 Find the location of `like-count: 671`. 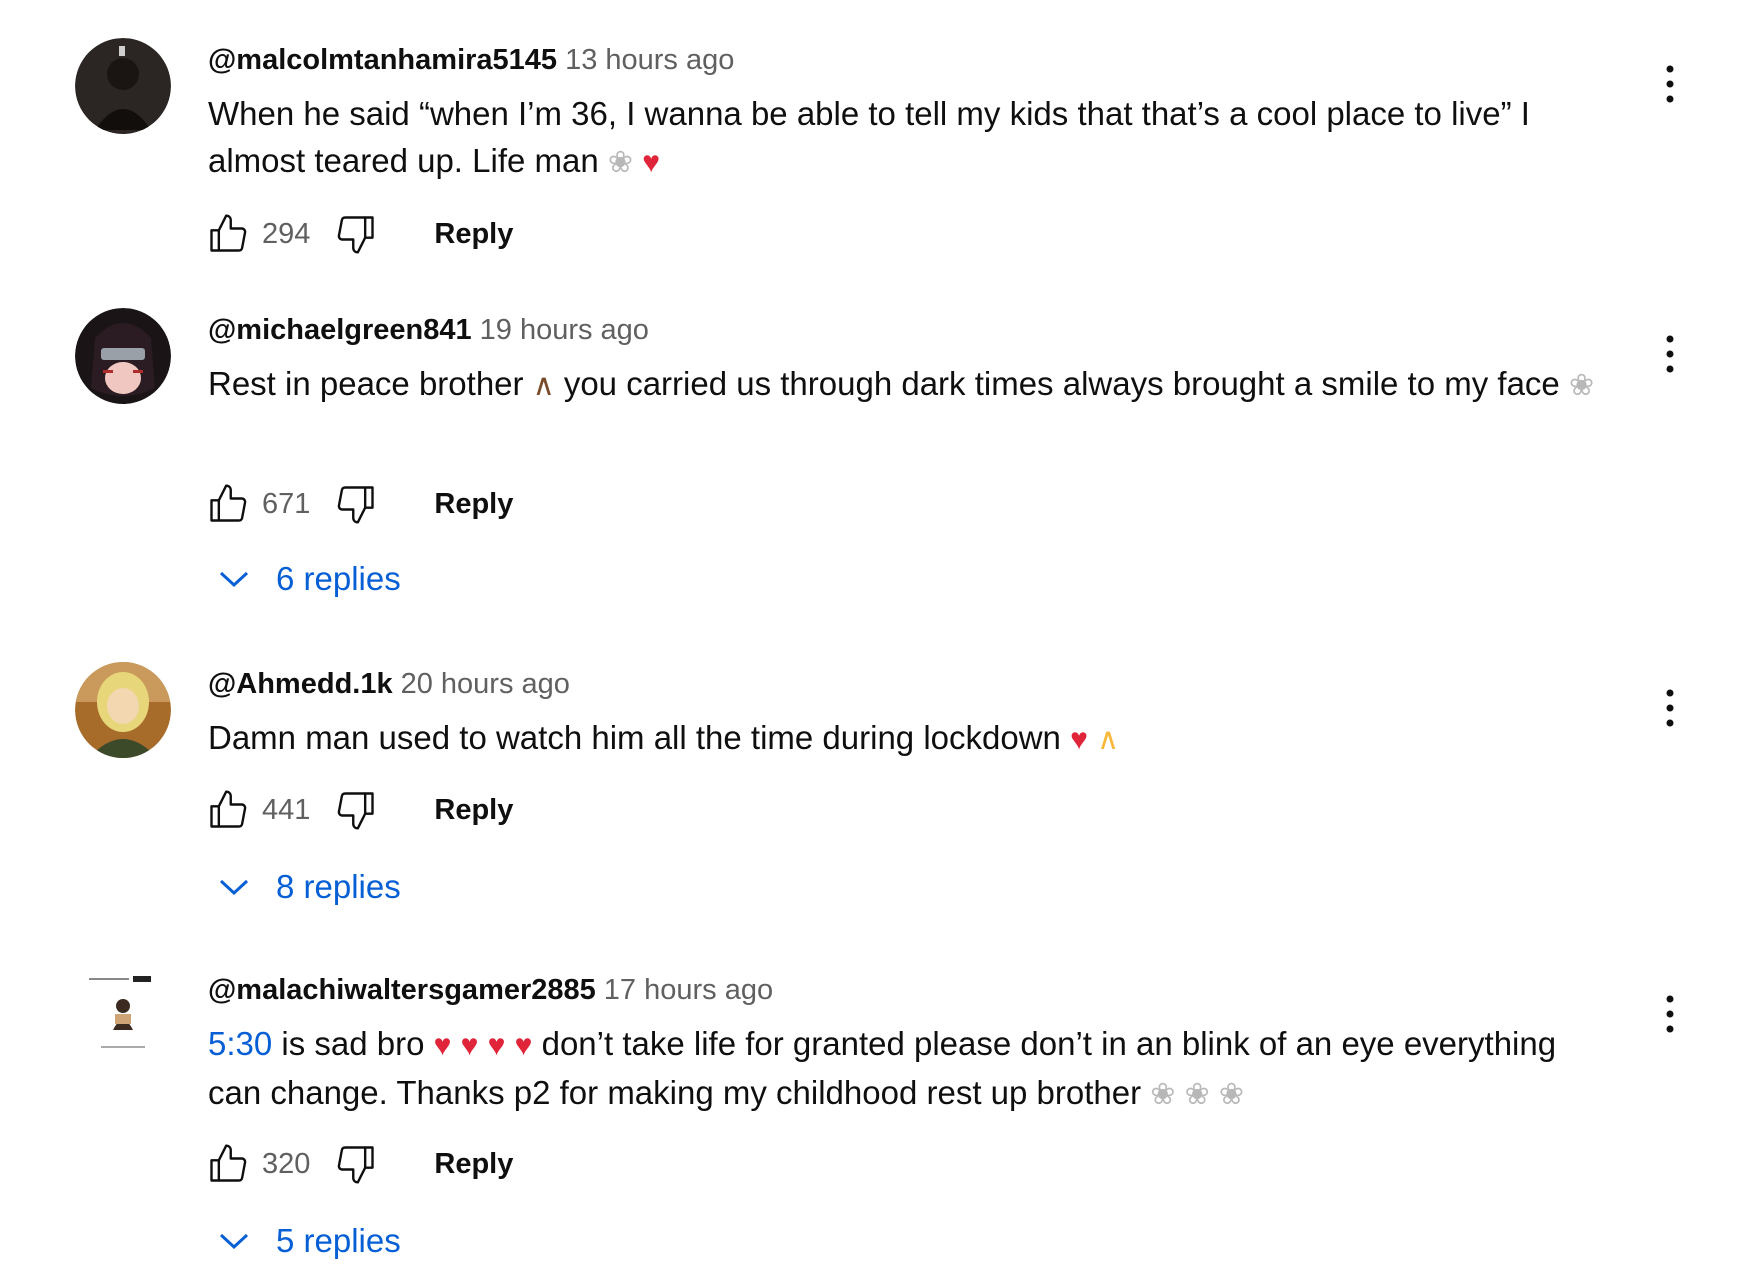

like-count: 671 is located at coordinates (286, 503).